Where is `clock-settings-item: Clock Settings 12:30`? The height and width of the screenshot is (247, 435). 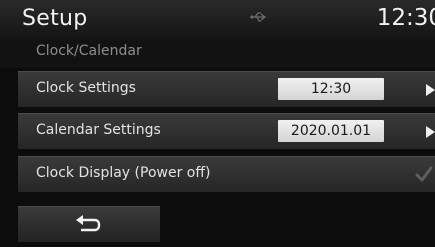
clock-settings-item: Clock Settings 12:30 is located at coordinates (226, 89).